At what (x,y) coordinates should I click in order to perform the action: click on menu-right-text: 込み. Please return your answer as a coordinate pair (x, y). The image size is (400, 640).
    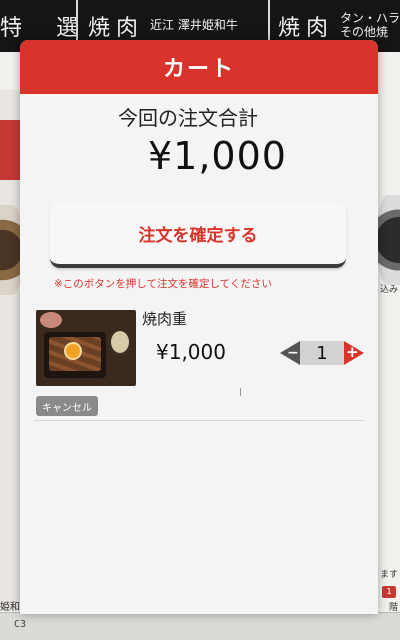
    Looking at the image, I should click on (388, 290).